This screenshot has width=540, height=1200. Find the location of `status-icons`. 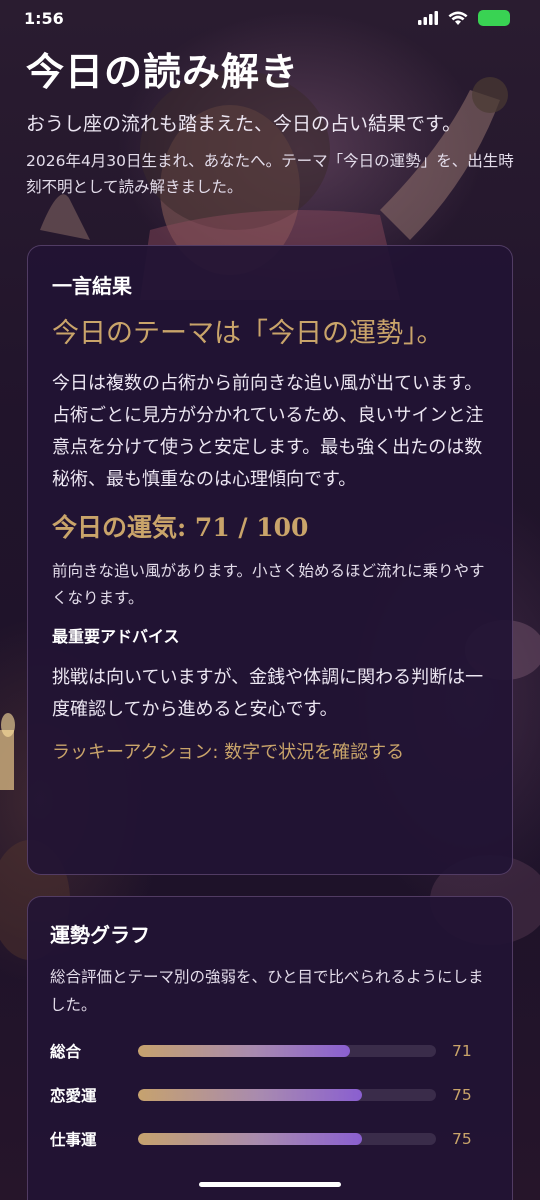

status-icons is located at coordinates (464, 18).